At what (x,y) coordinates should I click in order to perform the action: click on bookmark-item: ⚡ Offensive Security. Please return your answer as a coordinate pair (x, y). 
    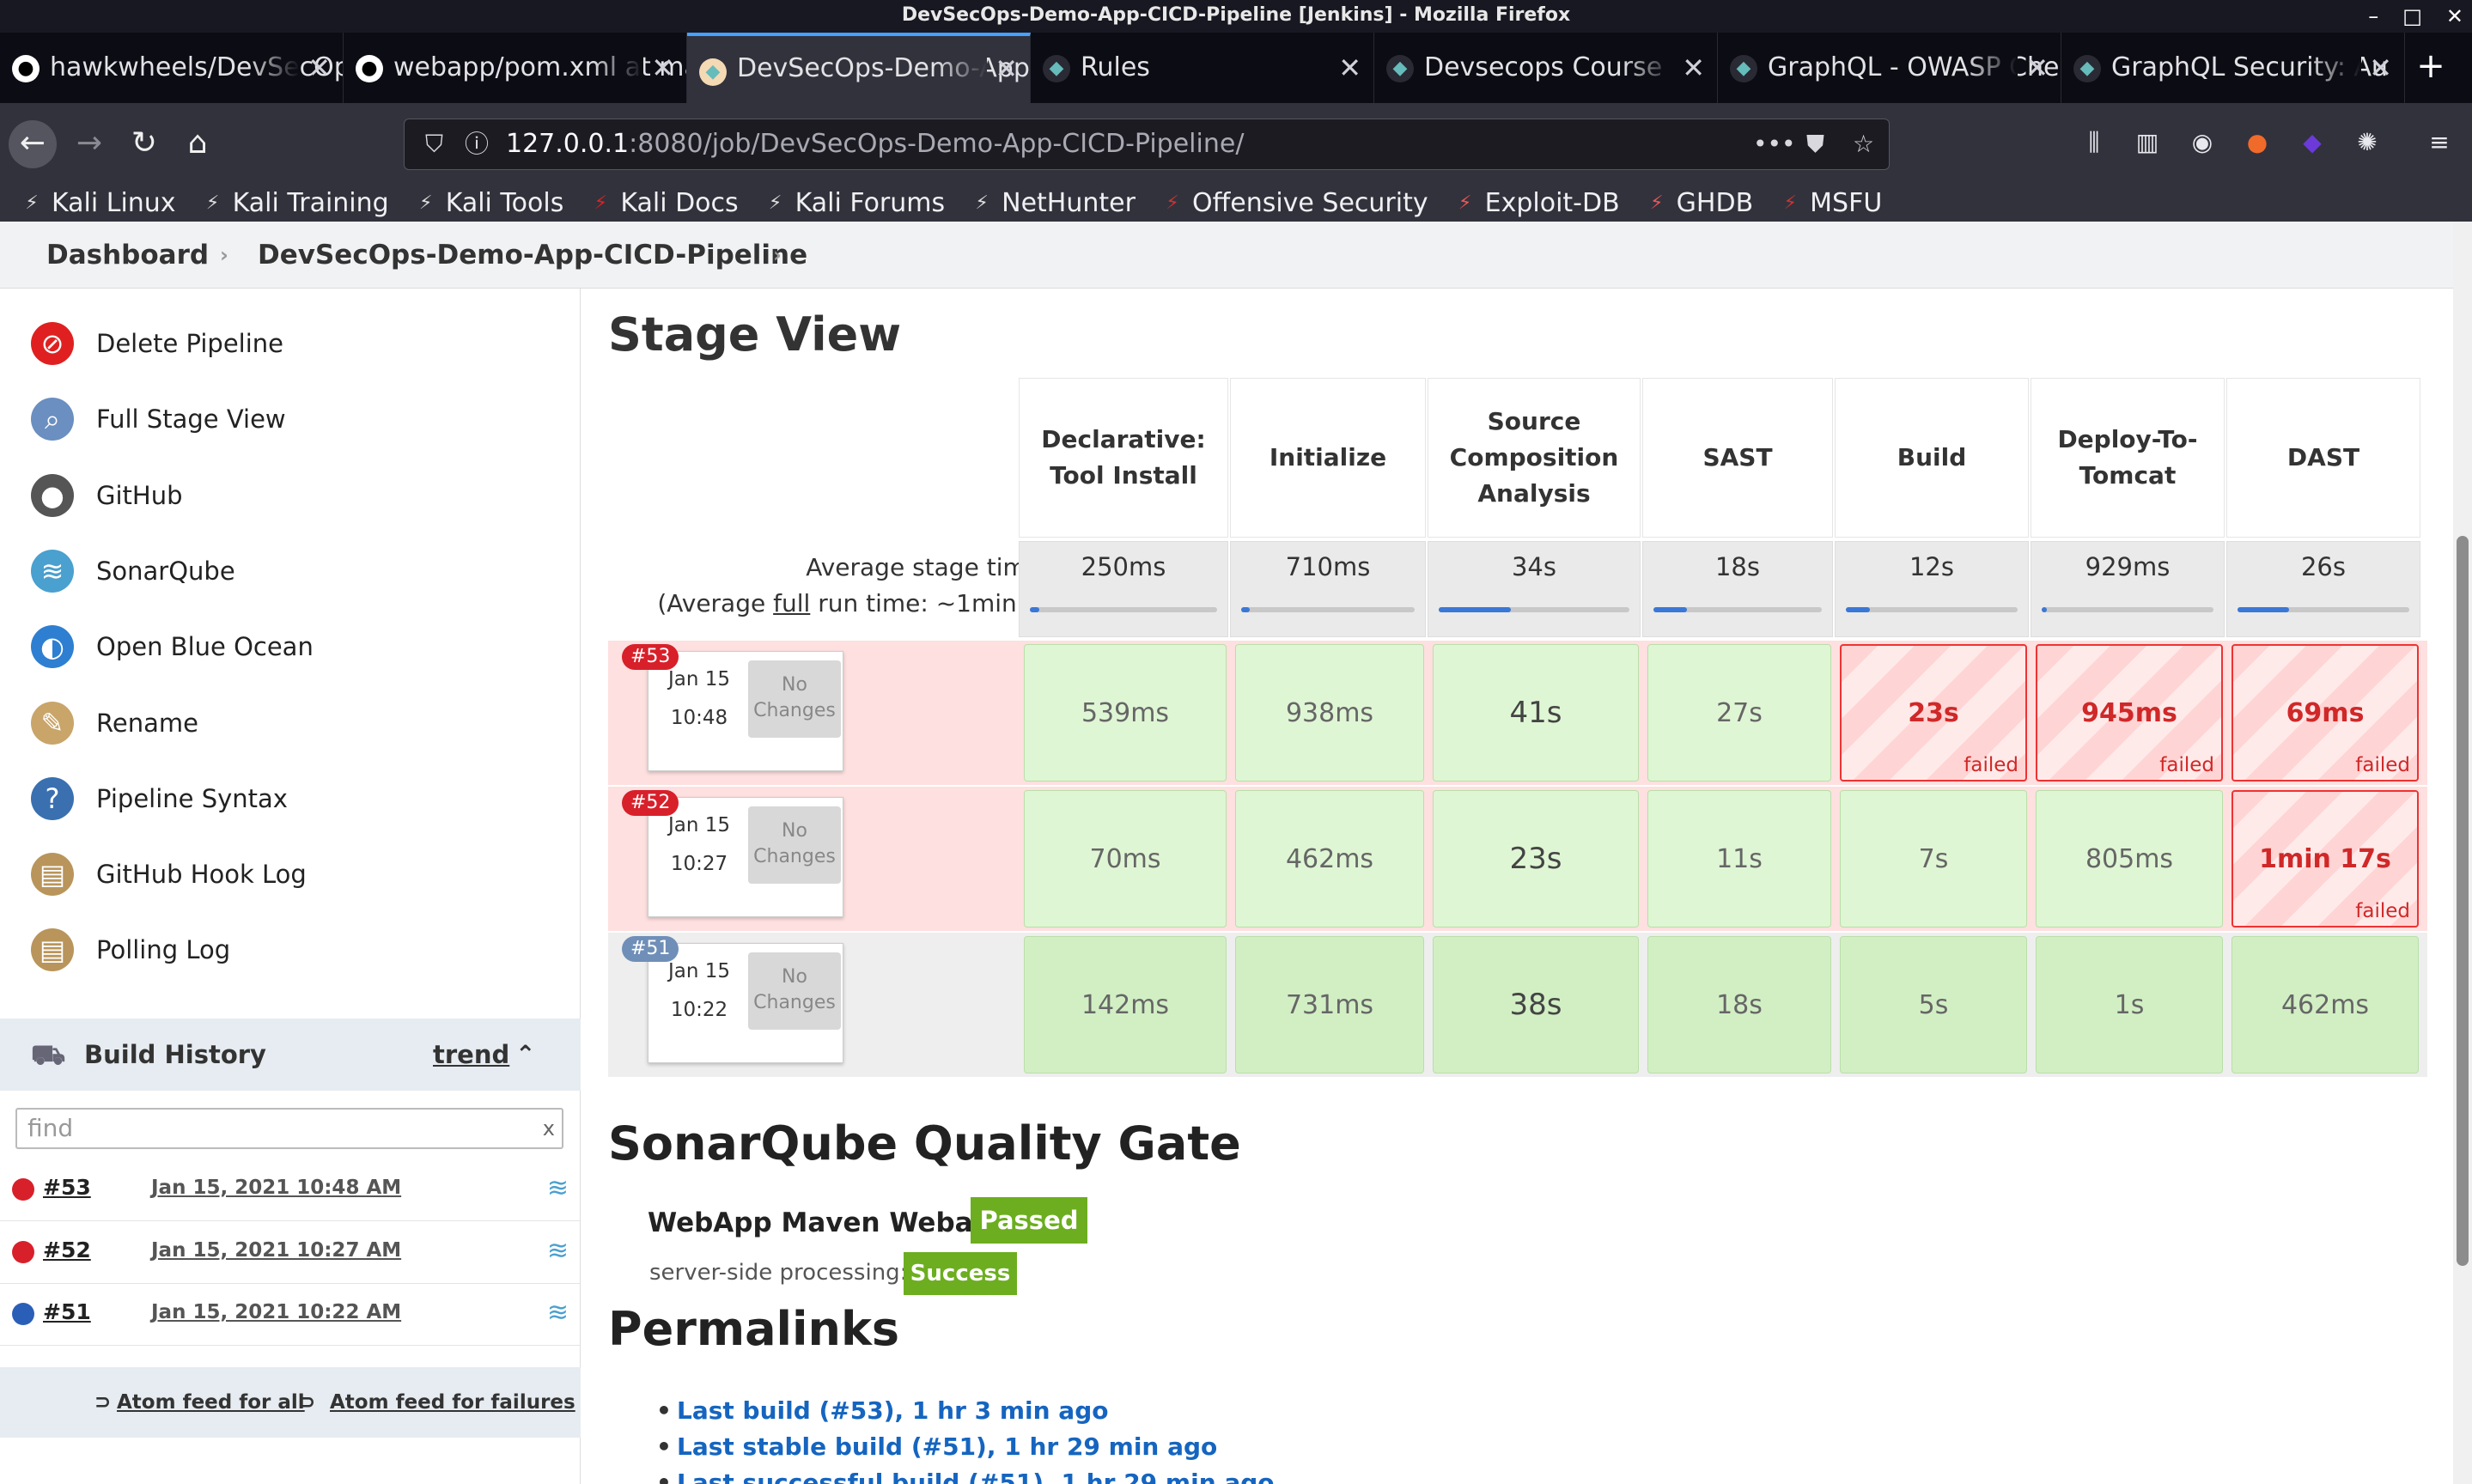
    Looking at the image, I should click on (1294, 204).